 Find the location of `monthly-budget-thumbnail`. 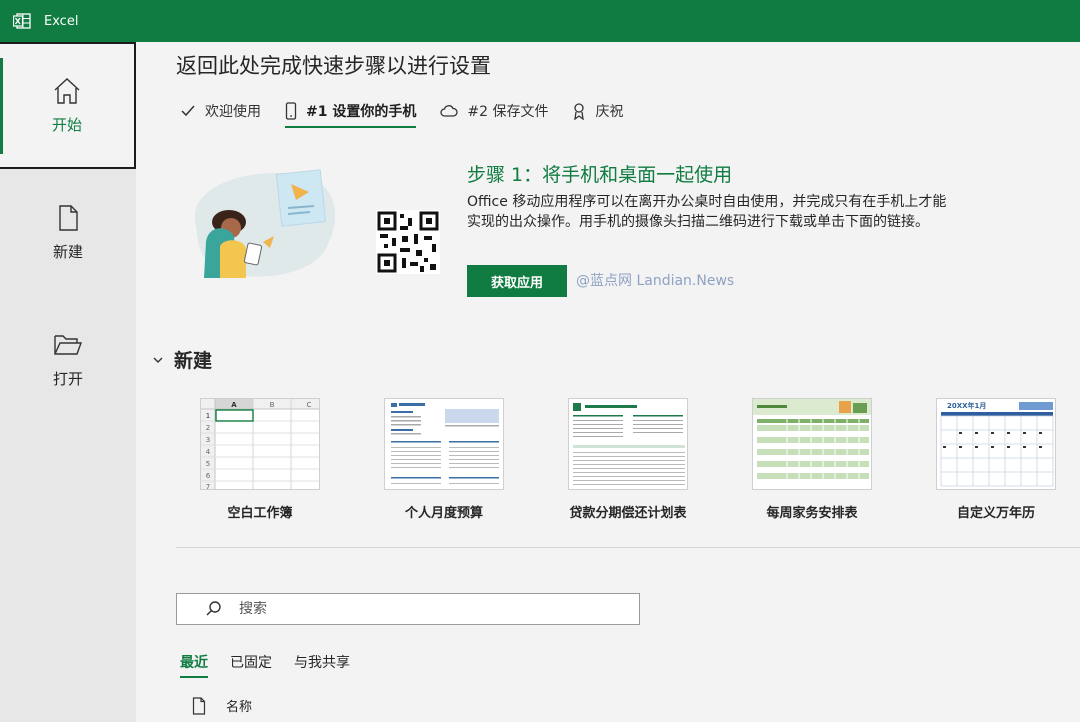

monthly-budget-thumbnail is located at coordinates (444, 444).